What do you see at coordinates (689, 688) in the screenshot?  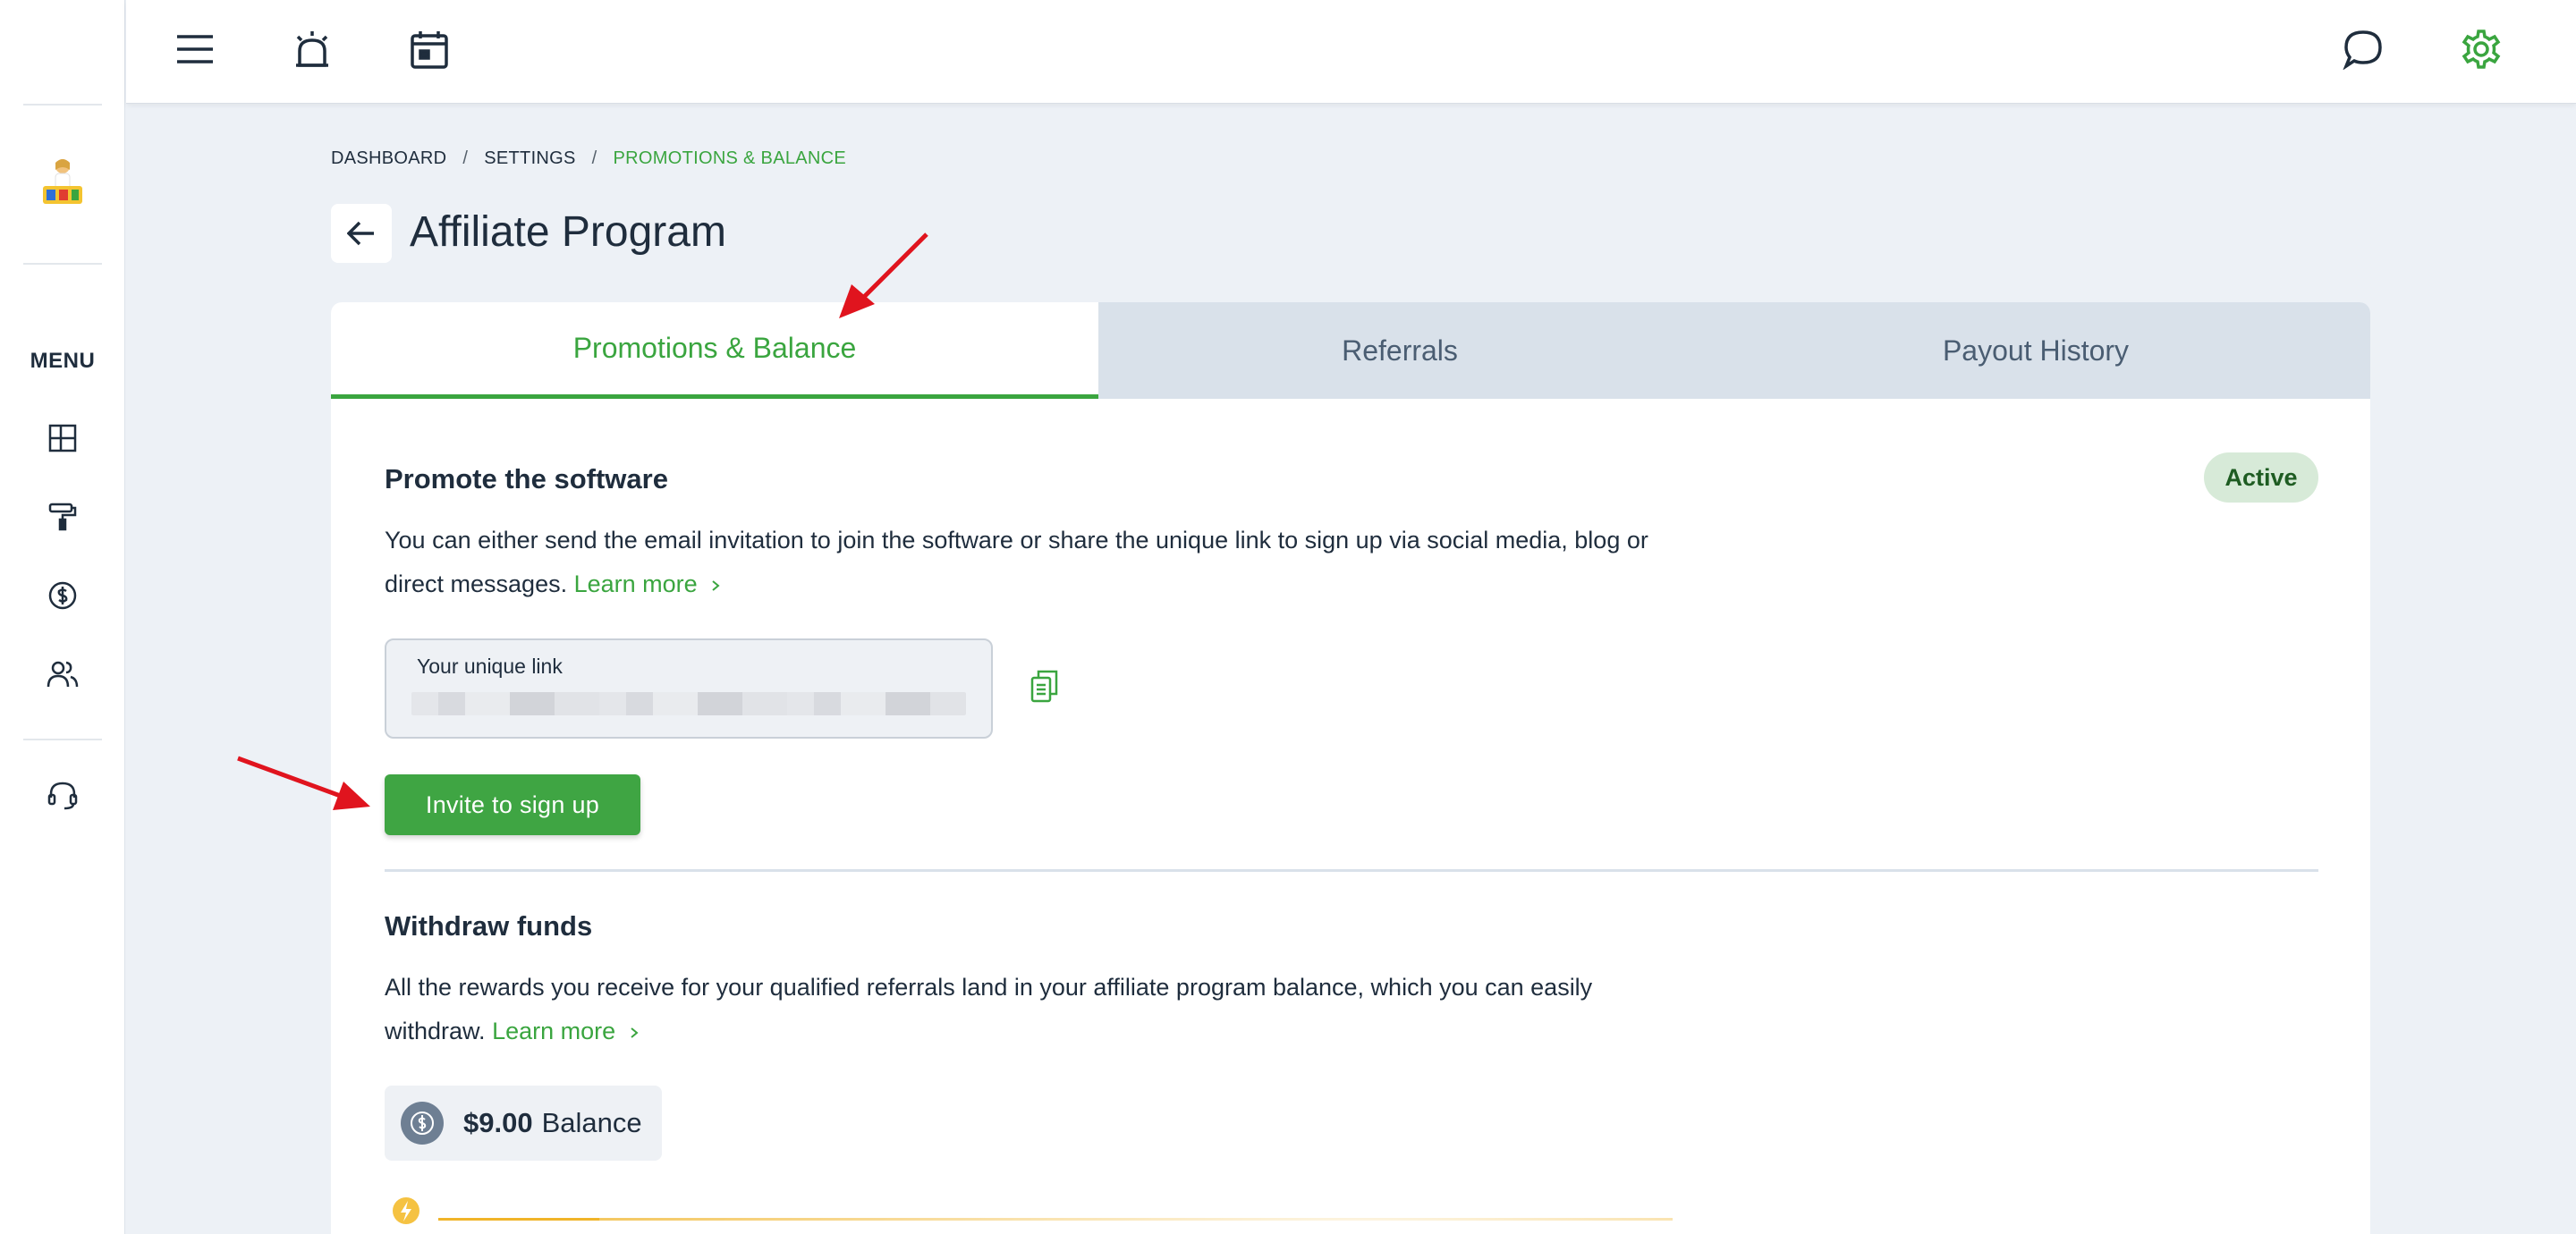 I see `unique-link-field: Your unique link` at bounding box center [689, 688].